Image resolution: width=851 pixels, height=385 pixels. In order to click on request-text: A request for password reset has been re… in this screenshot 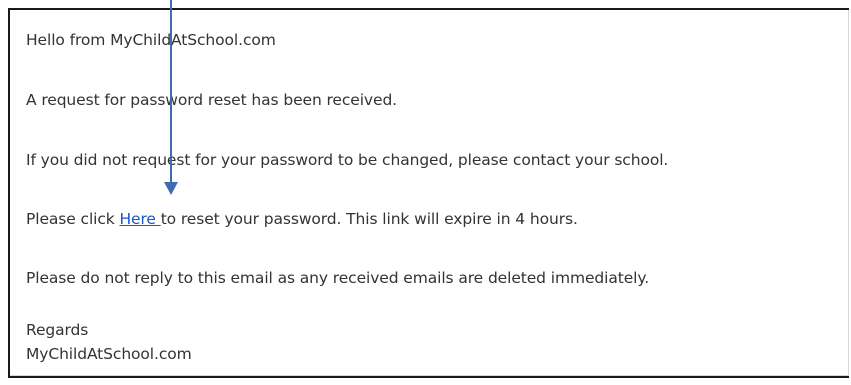, I will do `click(212, 100)`.